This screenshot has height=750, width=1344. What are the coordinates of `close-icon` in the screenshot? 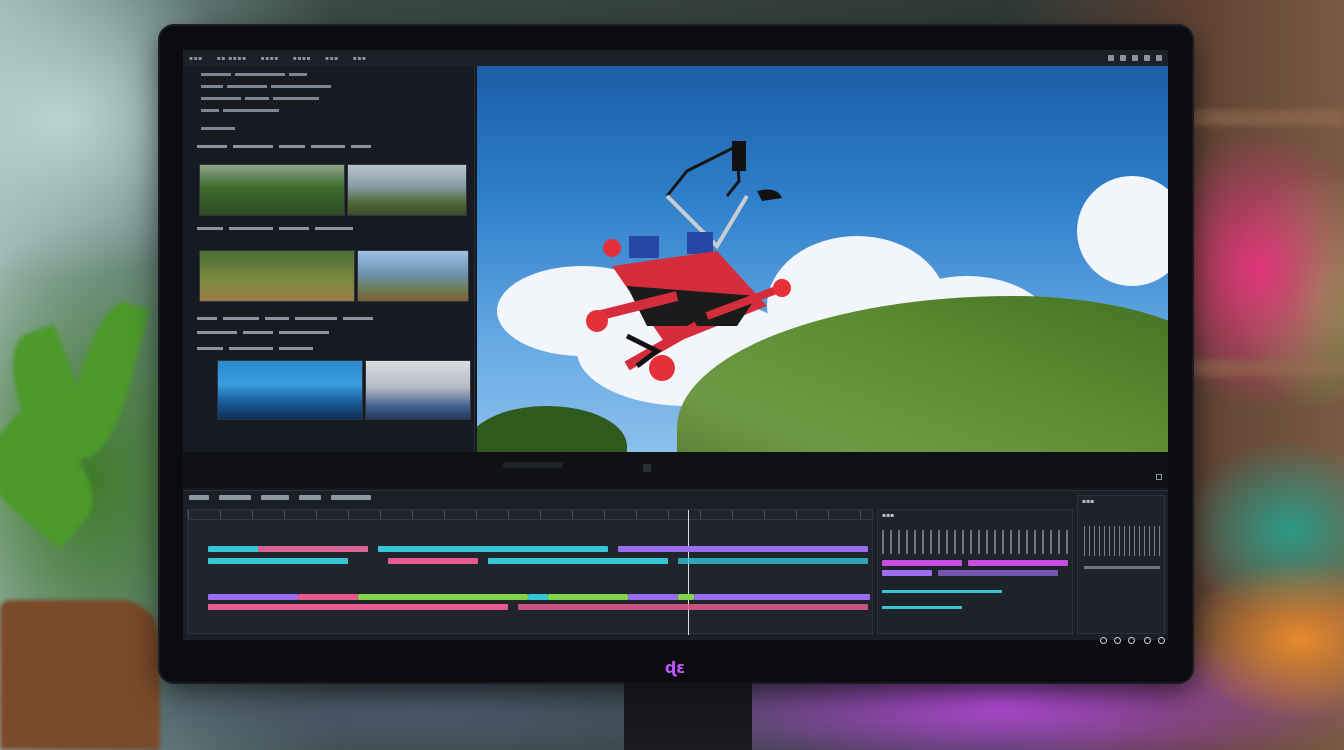 It's located at (1159, 58).